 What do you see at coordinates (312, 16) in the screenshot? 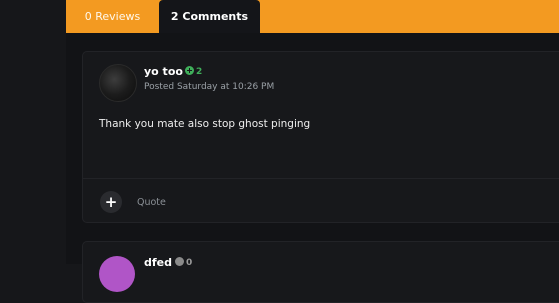
I see `tab-bar: 0 Reviews 2 Comments` at bounding box center [312, 16].